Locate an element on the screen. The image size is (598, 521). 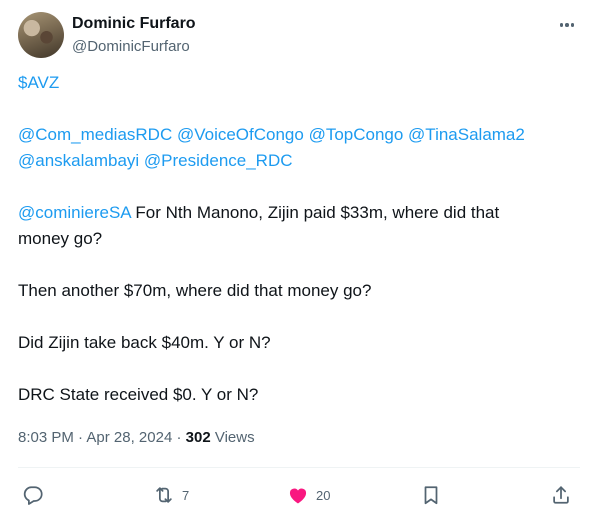
tweet-header: Dominic Furfaro @DominicFurfaro is located at coordinates (299, 36).